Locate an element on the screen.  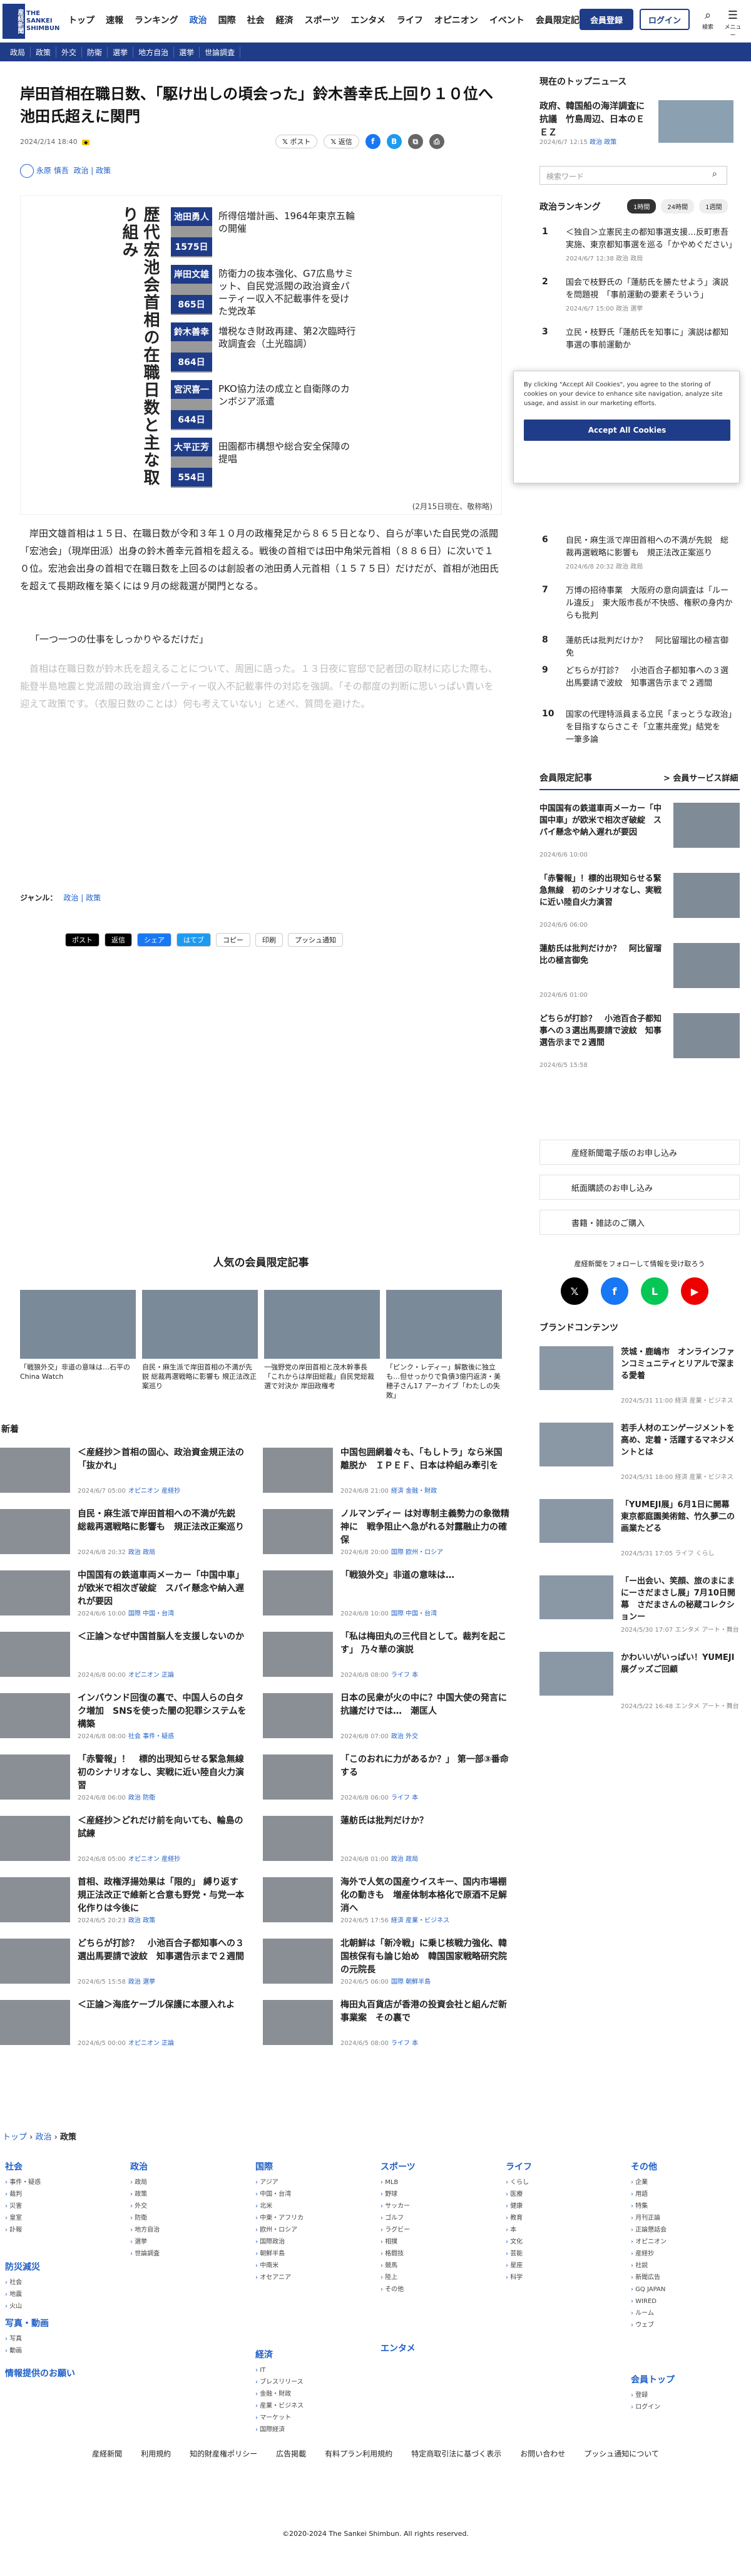
footer-bar-link: 利用規約 is located at coordinates (156, 2454).